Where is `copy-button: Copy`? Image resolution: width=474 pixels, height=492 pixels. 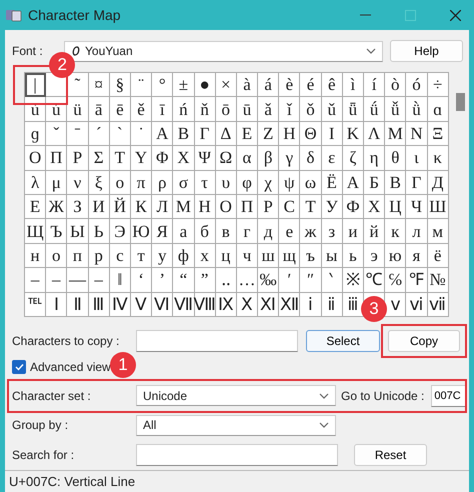
copy-button: Copy is located at coordinates (424, 341).